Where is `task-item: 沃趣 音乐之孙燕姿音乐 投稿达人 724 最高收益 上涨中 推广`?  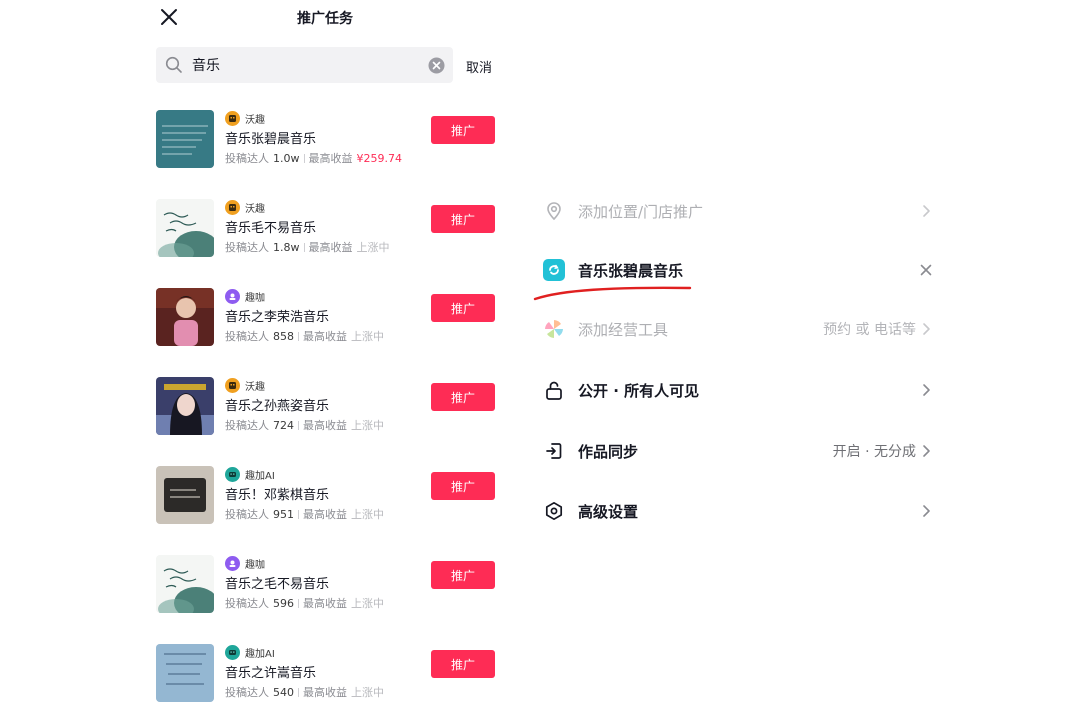
task-item: 沃趣 音乐之孙燕姿音乐 投稿达人 724 最高收益 上涨中 推广 is located at coordinates (326, 407).